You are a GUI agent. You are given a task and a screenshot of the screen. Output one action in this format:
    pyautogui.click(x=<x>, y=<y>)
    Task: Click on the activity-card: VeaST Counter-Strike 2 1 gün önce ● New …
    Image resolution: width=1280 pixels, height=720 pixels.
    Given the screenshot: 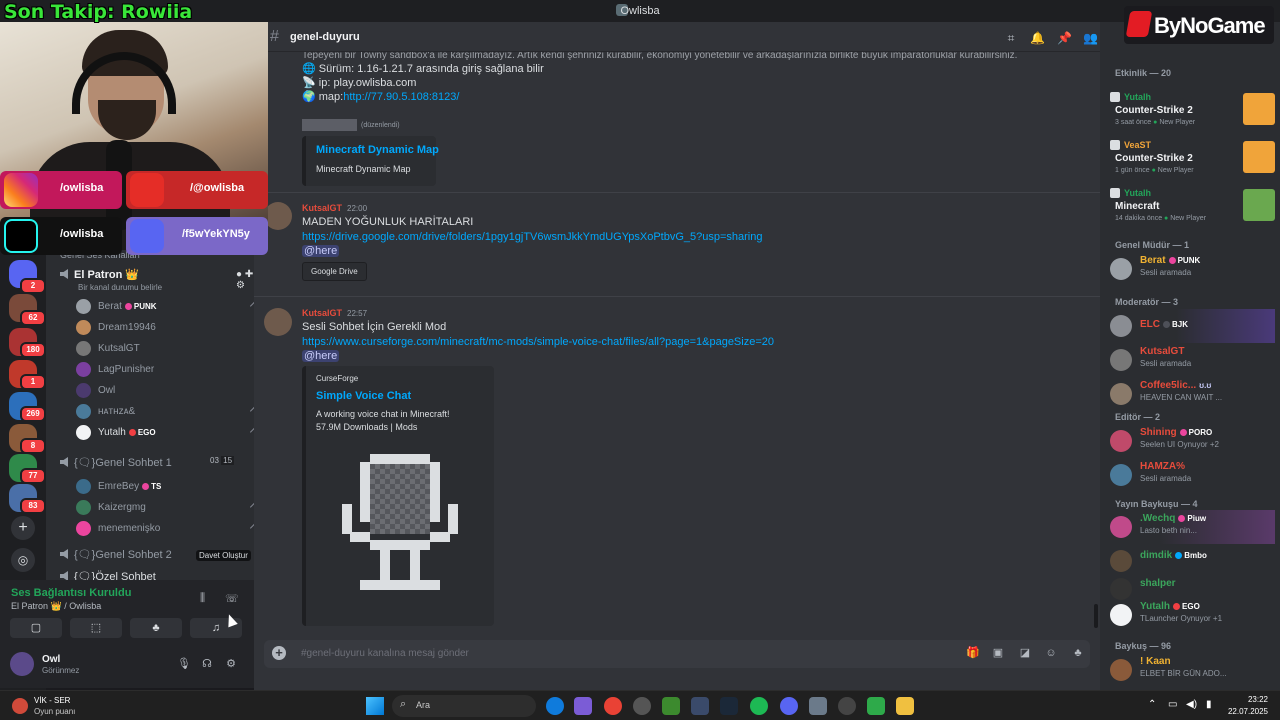 What is the action you would take?
    pyautogui.click(x=1192, y=161)
    